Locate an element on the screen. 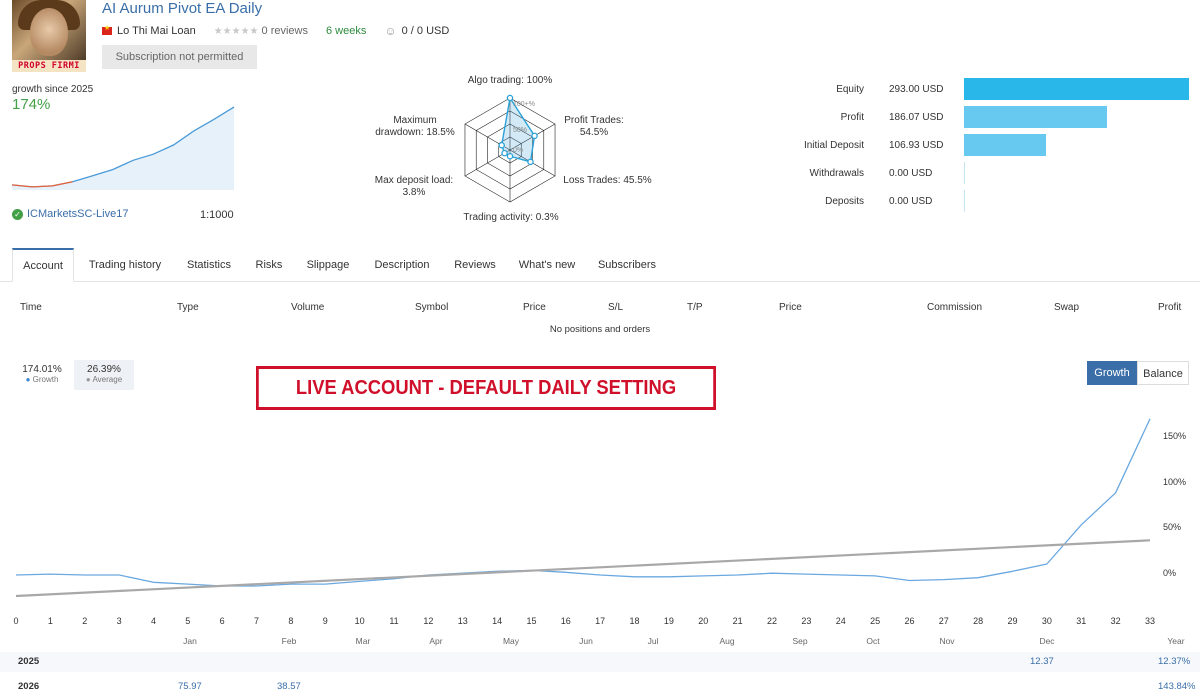  x-tick-32: 32 is located at coordinates (1115, 621).